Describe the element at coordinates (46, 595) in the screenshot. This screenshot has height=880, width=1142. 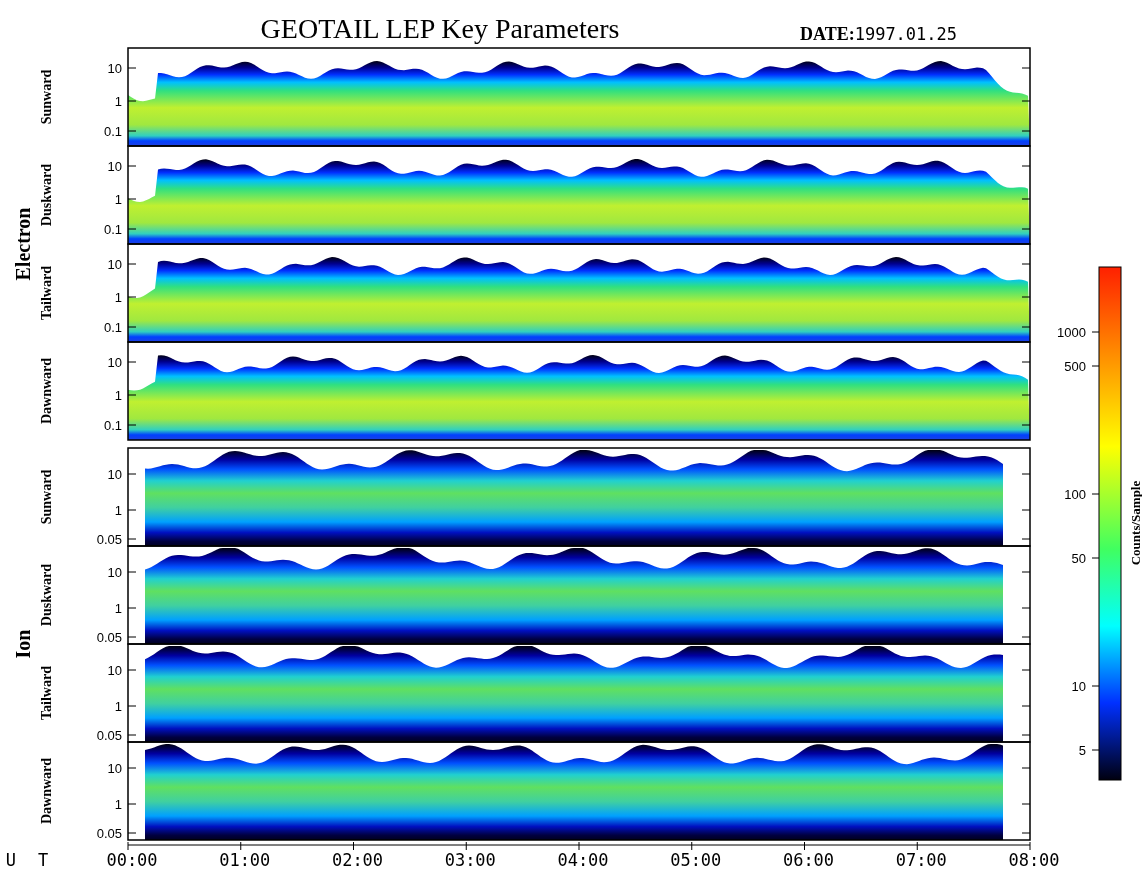
I see `panel-label: Duskward` at that location.